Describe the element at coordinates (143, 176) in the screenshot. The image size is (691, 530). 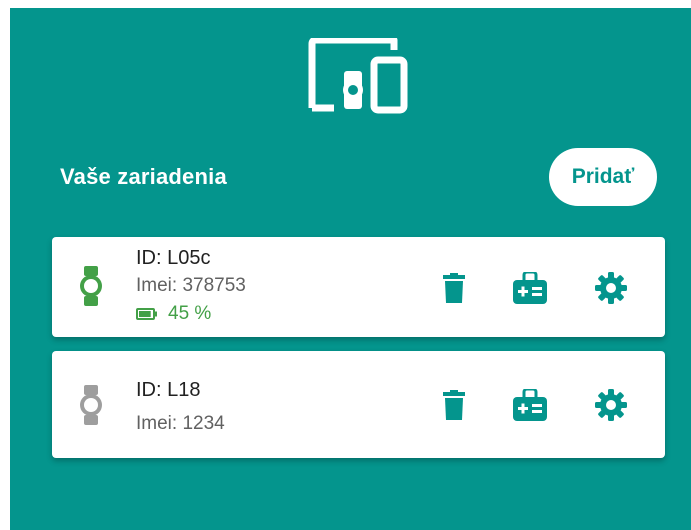
I see `section-title: Vaše zariadenia` at that location.